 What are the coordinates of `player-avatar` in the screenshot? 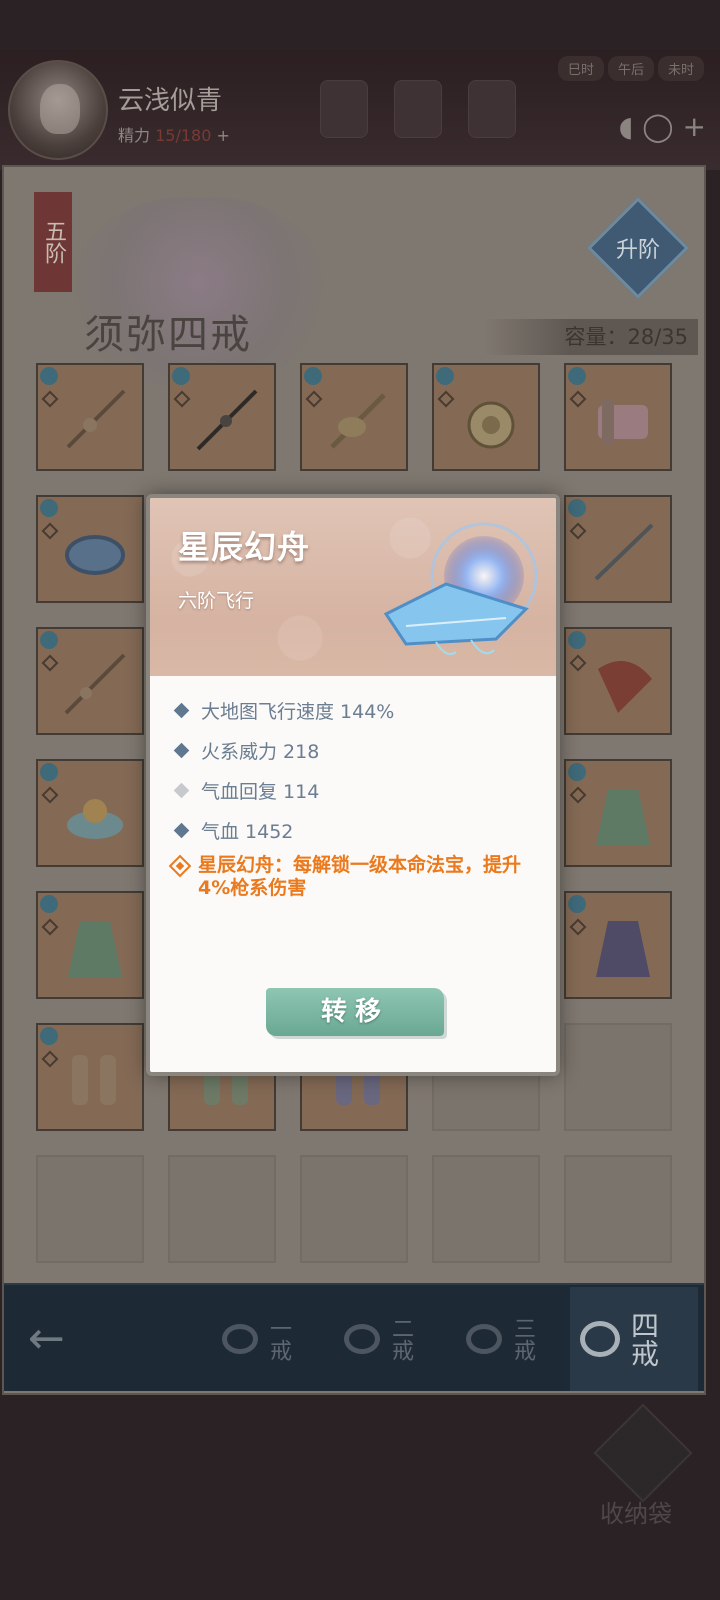 It's located at (58, 110).